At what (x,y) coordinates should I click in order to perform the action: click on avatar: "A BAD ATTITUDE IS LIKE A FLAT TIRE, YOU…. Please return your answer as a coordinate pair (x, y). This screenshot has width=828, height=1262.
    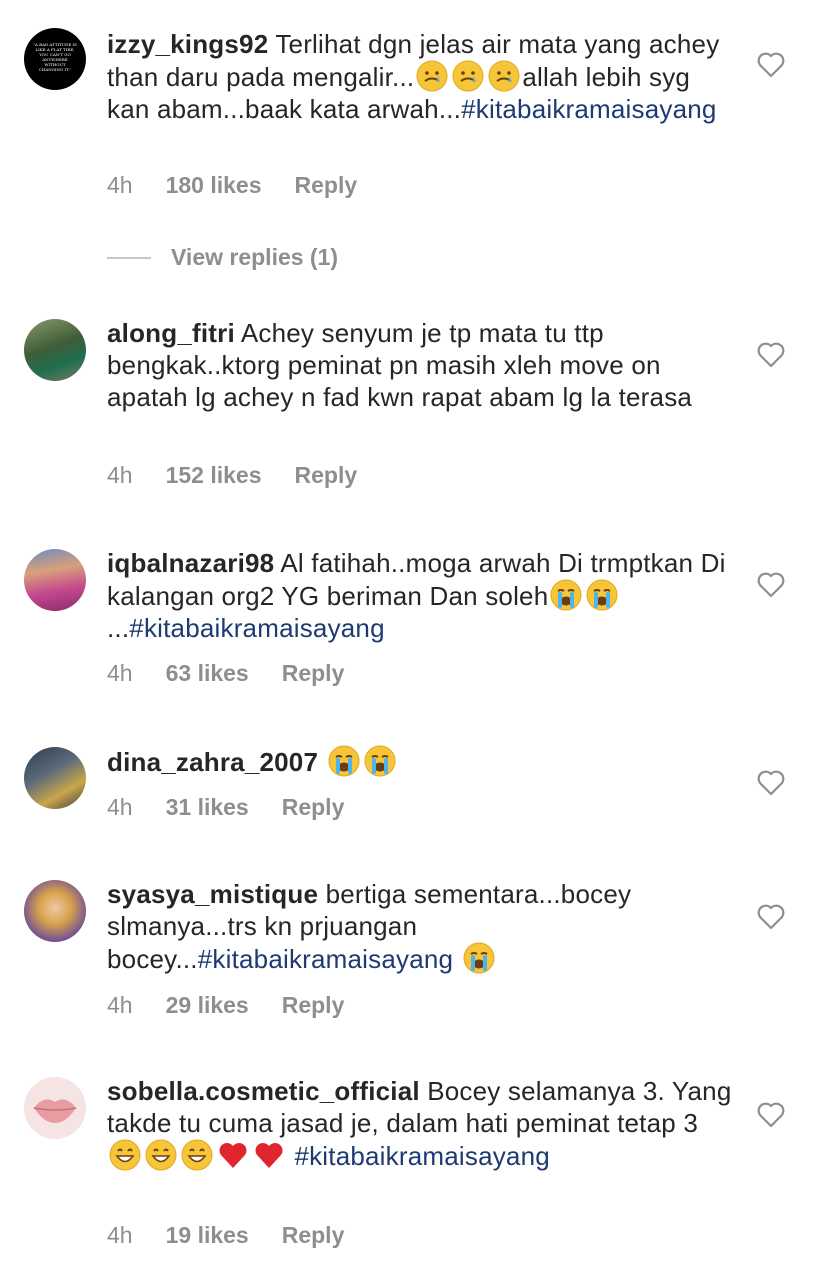
    Looking at the image, I should click on (55, 59).